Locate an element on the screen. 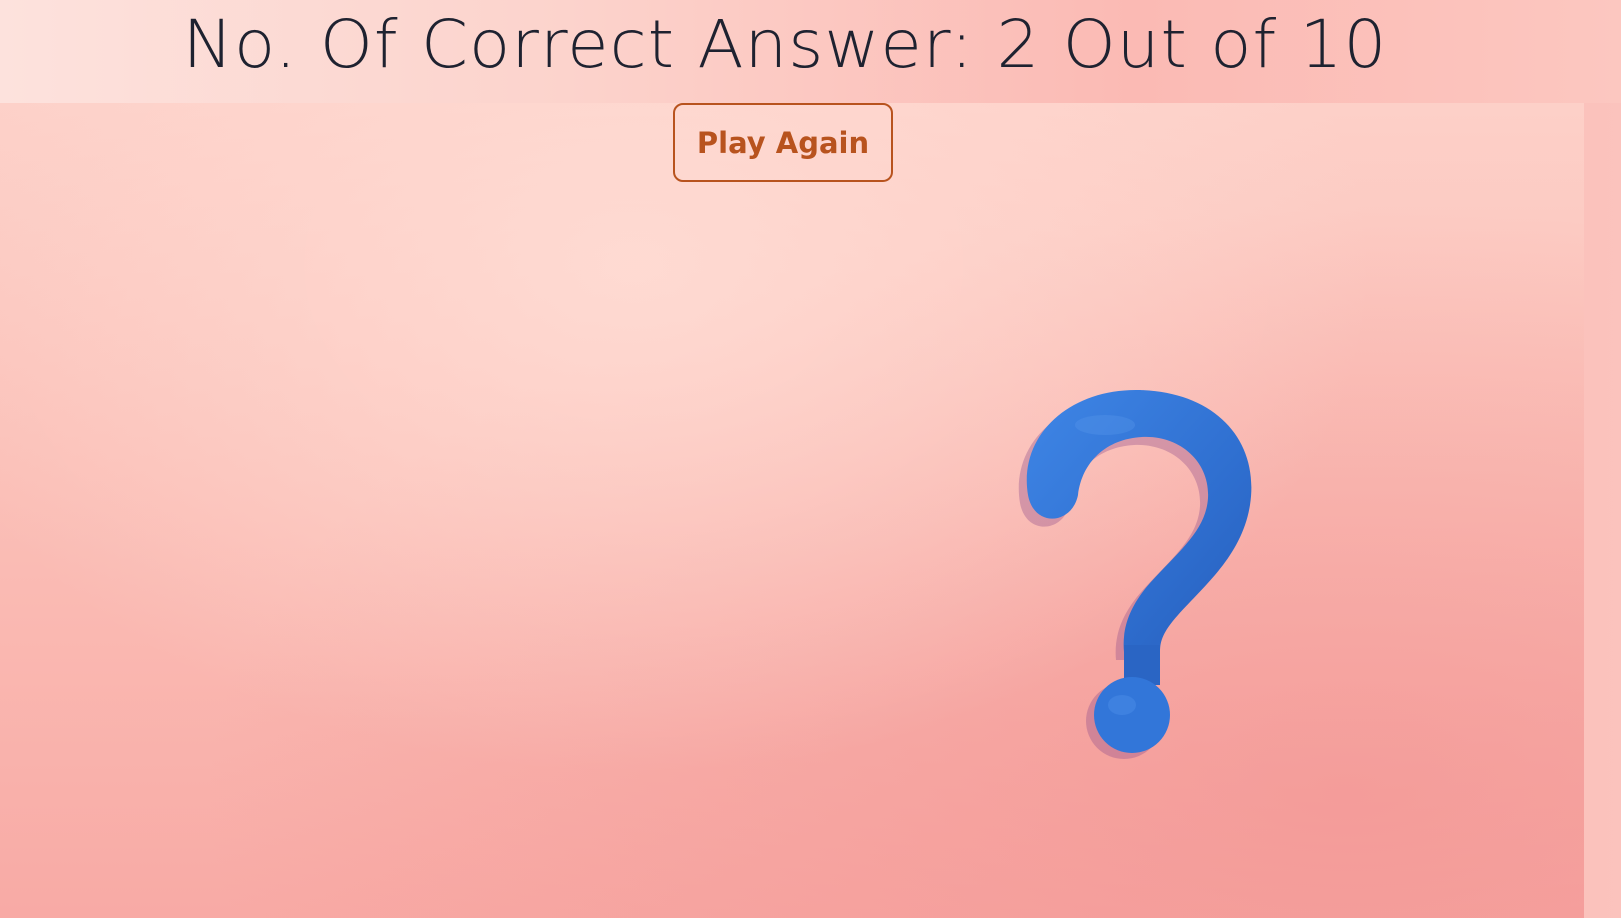 This screenshot has height=918, width=1621. score-result-heading: No. Of Correct Answer: 2 Out of 10 is located at coordinates (785, 44).